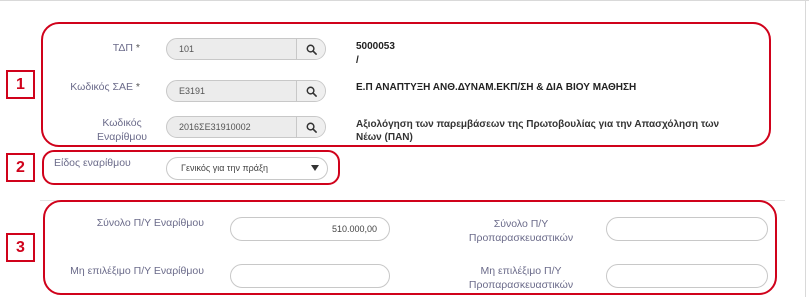  What do you see at coordinates (20, 247) in the screenshot?
I see `annotation-badge-3: 3` at bounding box center [20, 247].